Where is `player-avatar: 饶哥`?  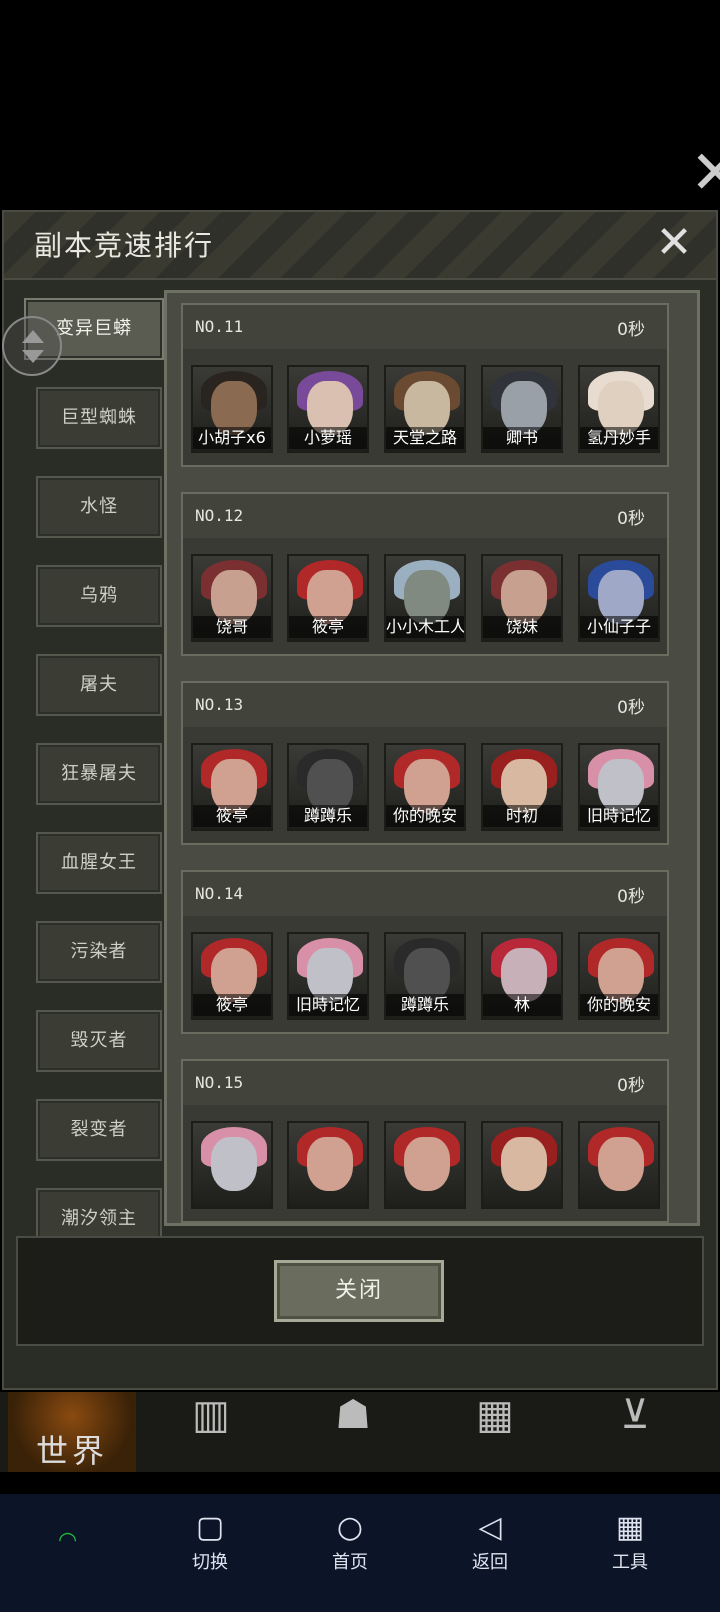 player-avatar: 饶哥 is located at coordinates (232, 598).